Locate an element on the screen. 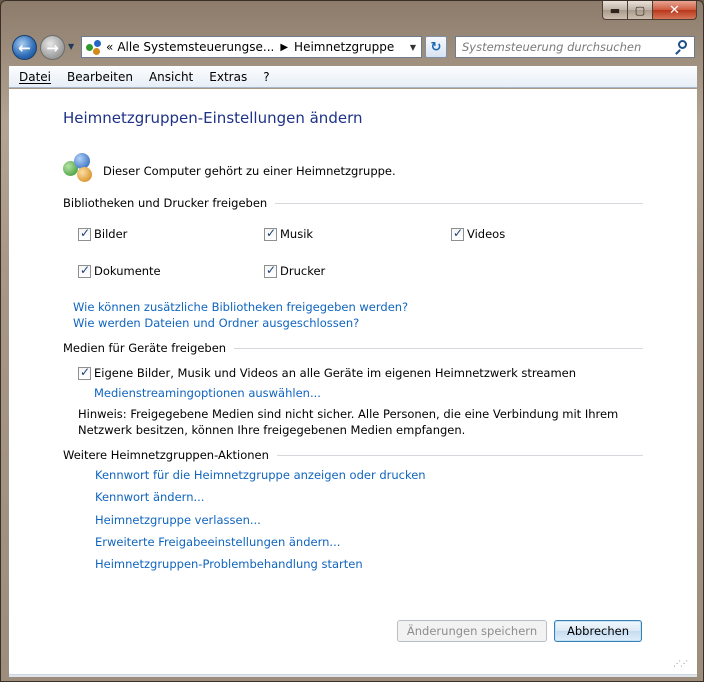 This screenshot has width=704, height=682. save-changes-button: Änderungen speichern is located at coordinates (472, 631).